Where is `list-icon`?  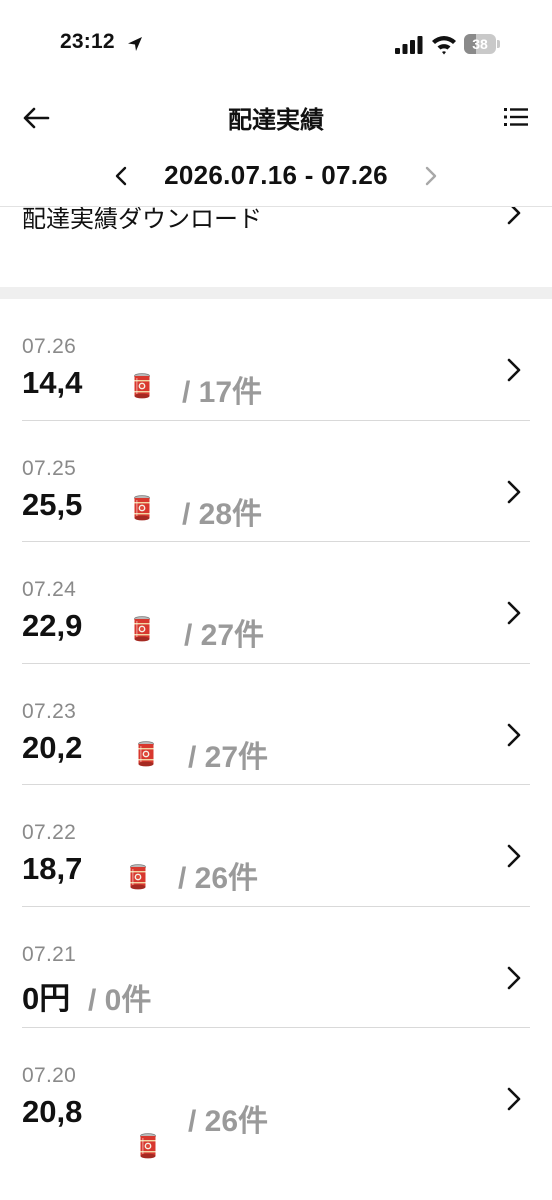
list-icon is located at coordinates (516, 117).